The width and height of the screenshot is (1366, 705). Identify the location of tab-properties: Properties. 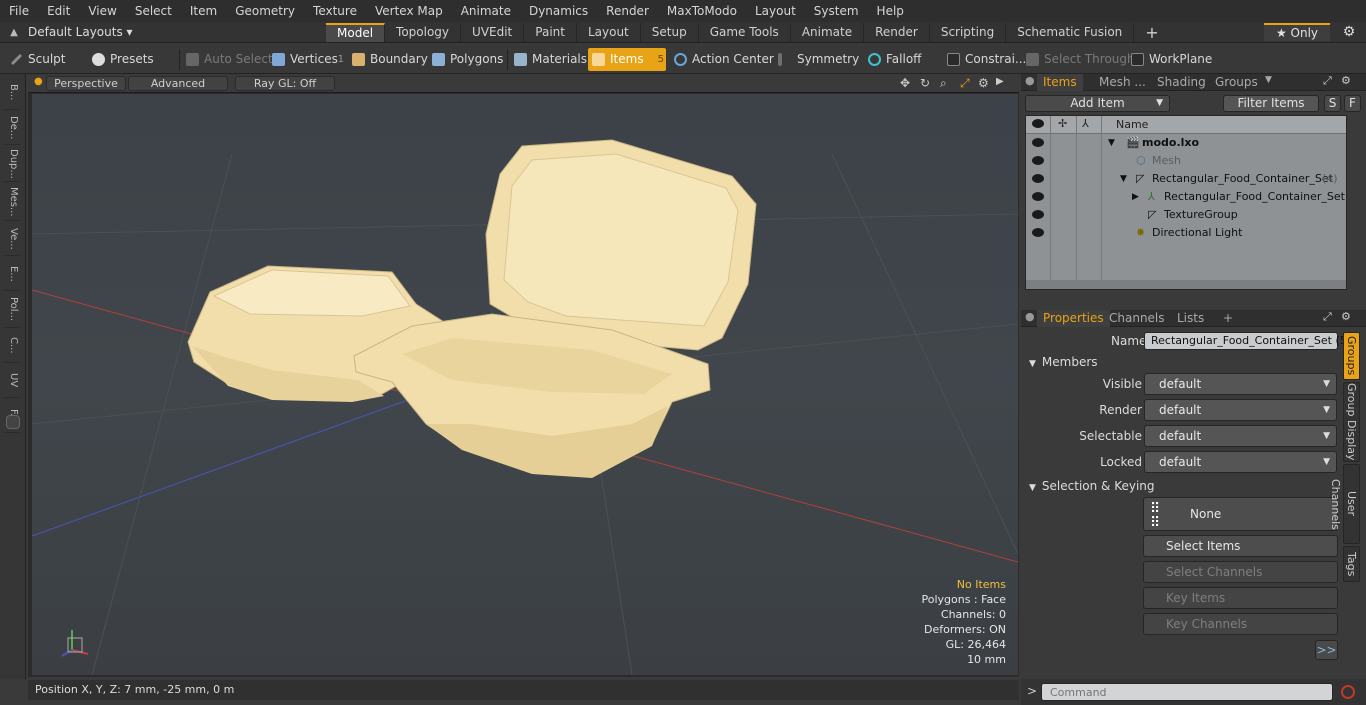
(1073, 318).